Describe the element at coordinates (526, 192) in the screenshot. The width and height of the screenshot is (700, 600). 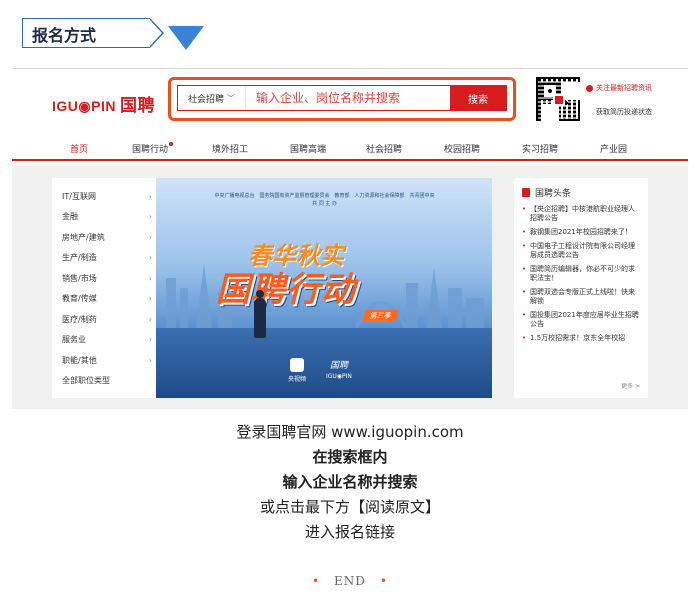
I see `document-icon` at that location.